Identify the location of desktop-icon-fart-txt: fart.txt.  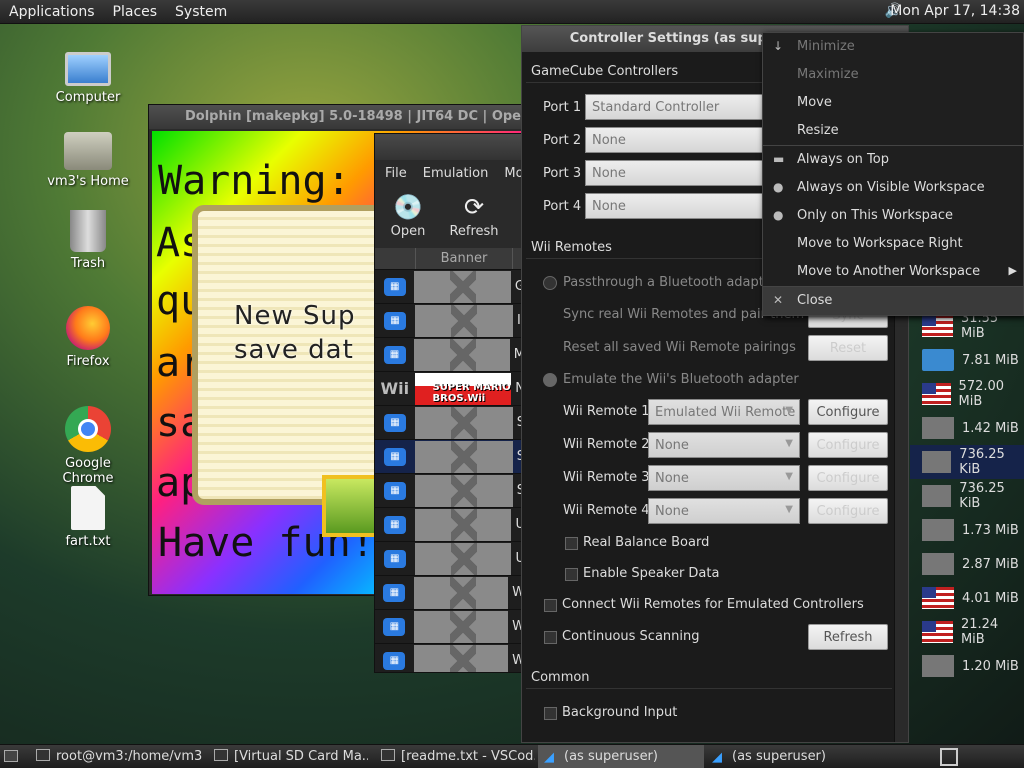
(88, 517).